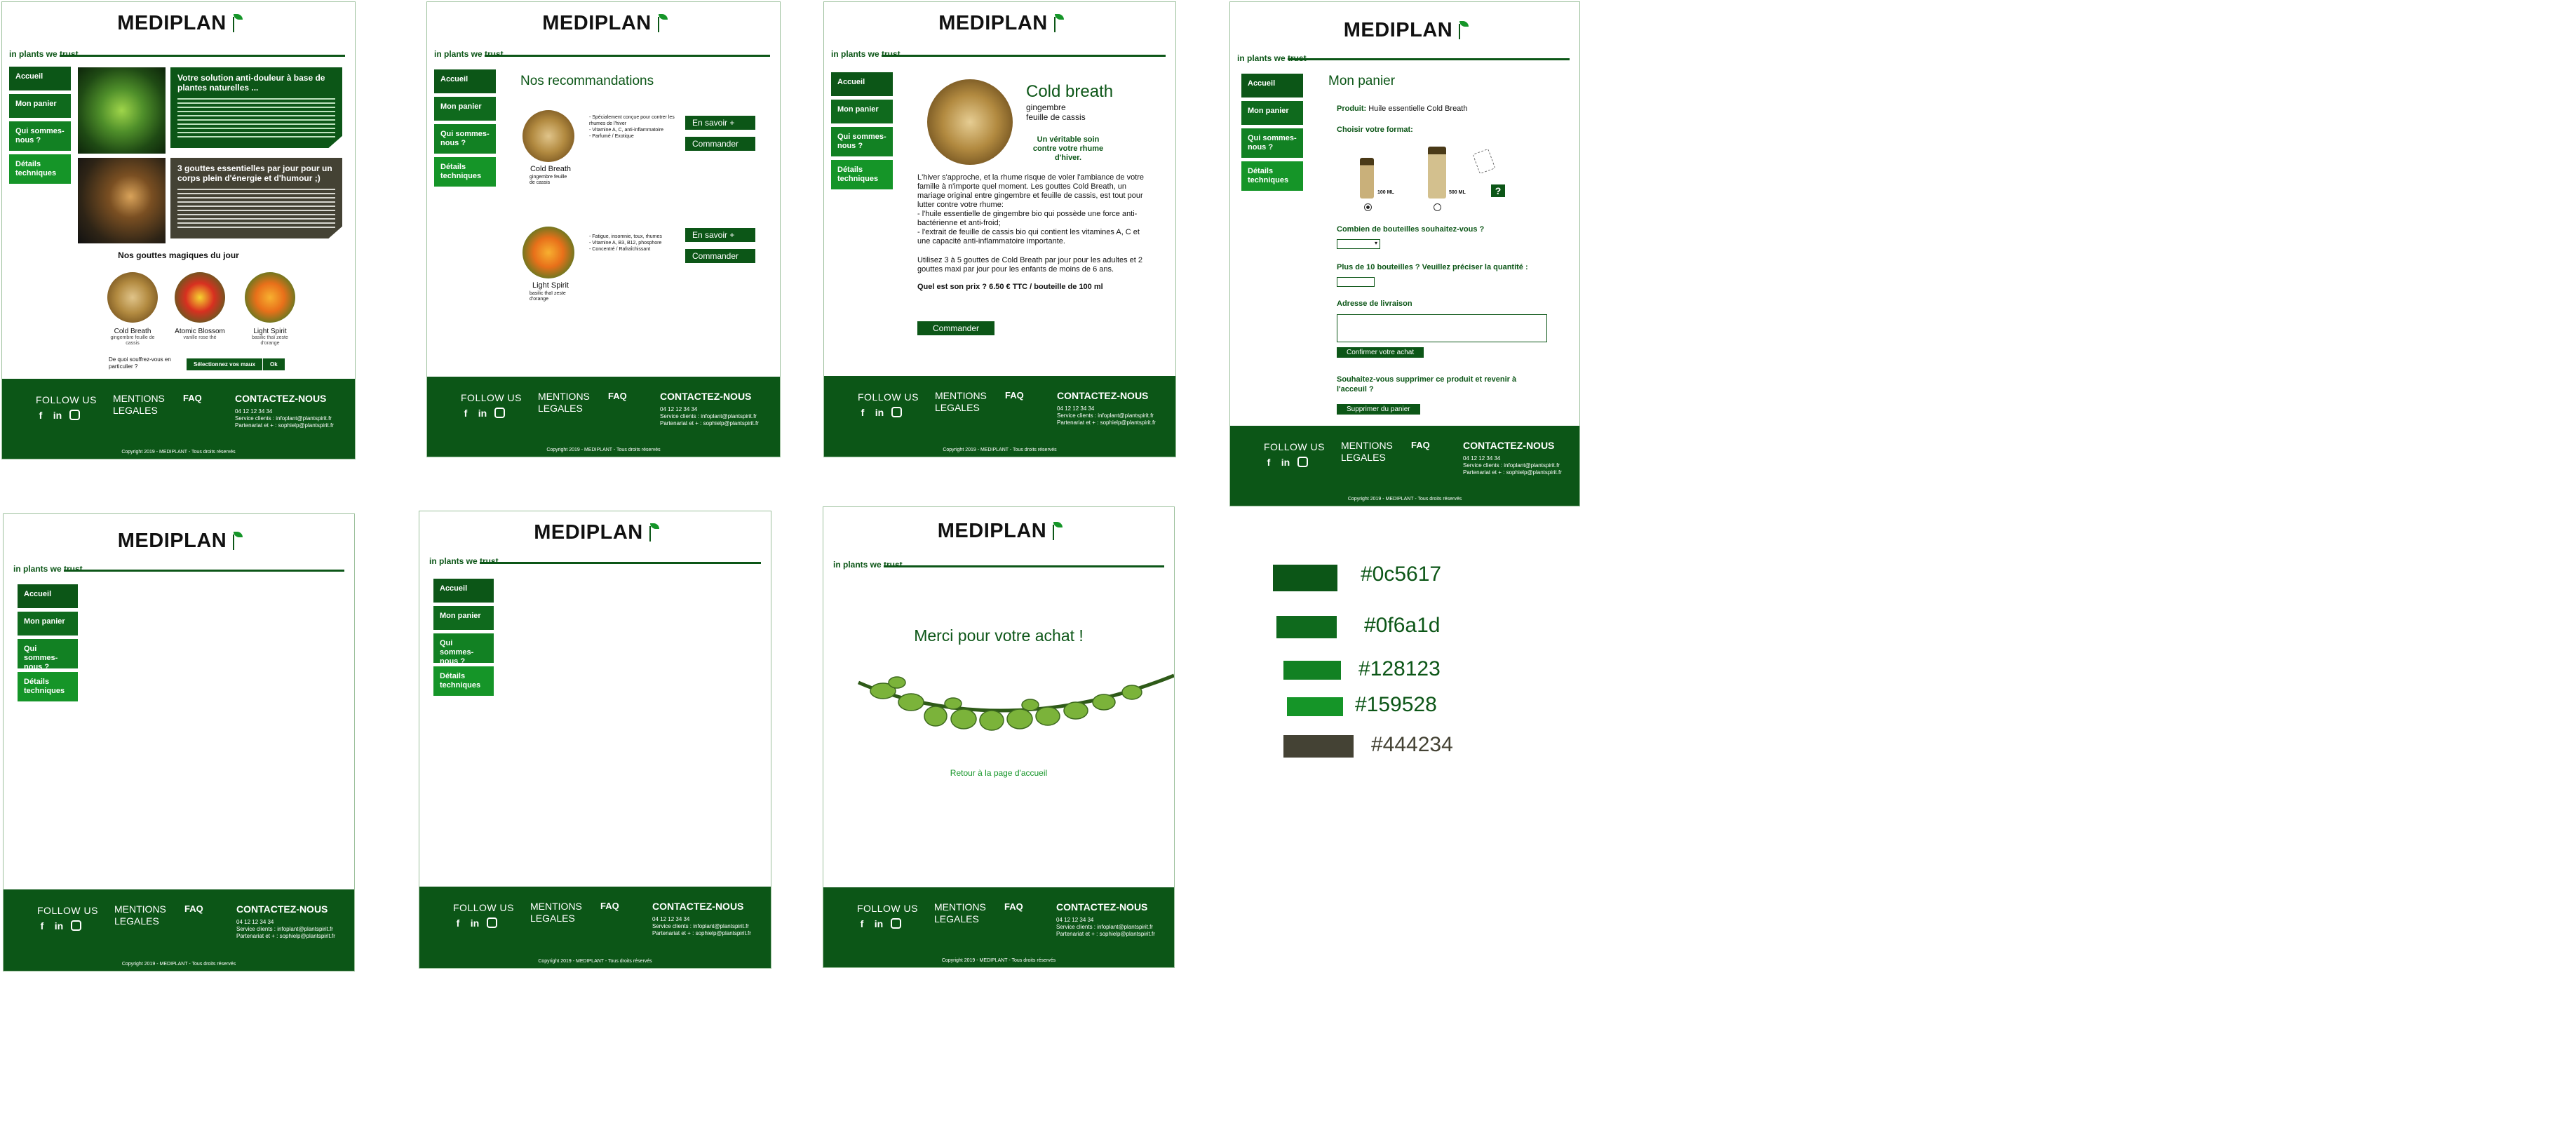  What do you see at coordinates (1378, 409) in the screenshot?
I see `delete-button: Supprimer du panier` at bounding box center [1378, 409].